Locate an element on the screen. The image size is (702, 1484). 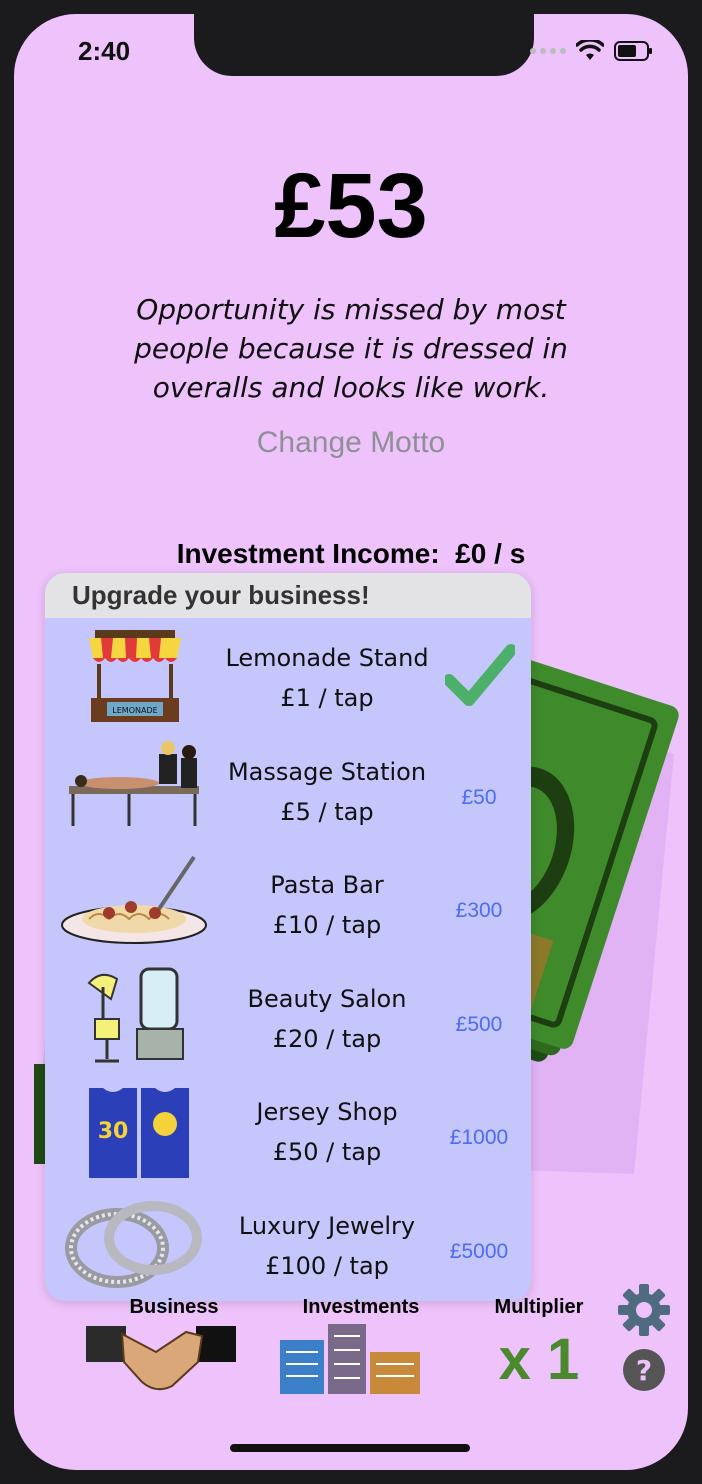
status-icons is located at coordinates (592, 51).